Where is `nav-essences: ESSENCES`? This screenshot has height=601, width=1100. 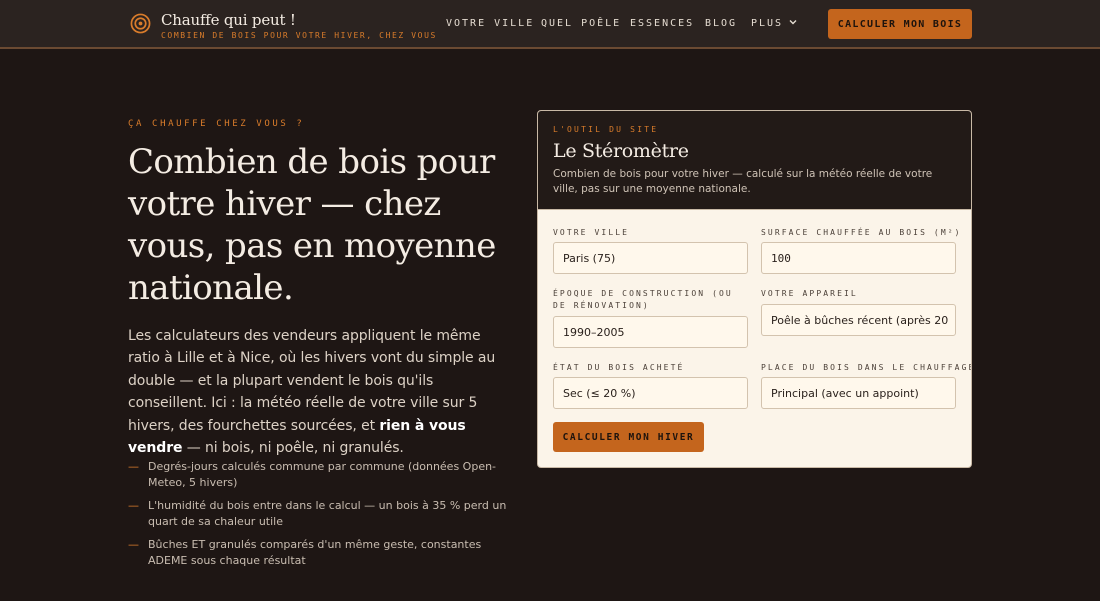 nav-essences: ESSENCES is located at coordinates (662, 23).